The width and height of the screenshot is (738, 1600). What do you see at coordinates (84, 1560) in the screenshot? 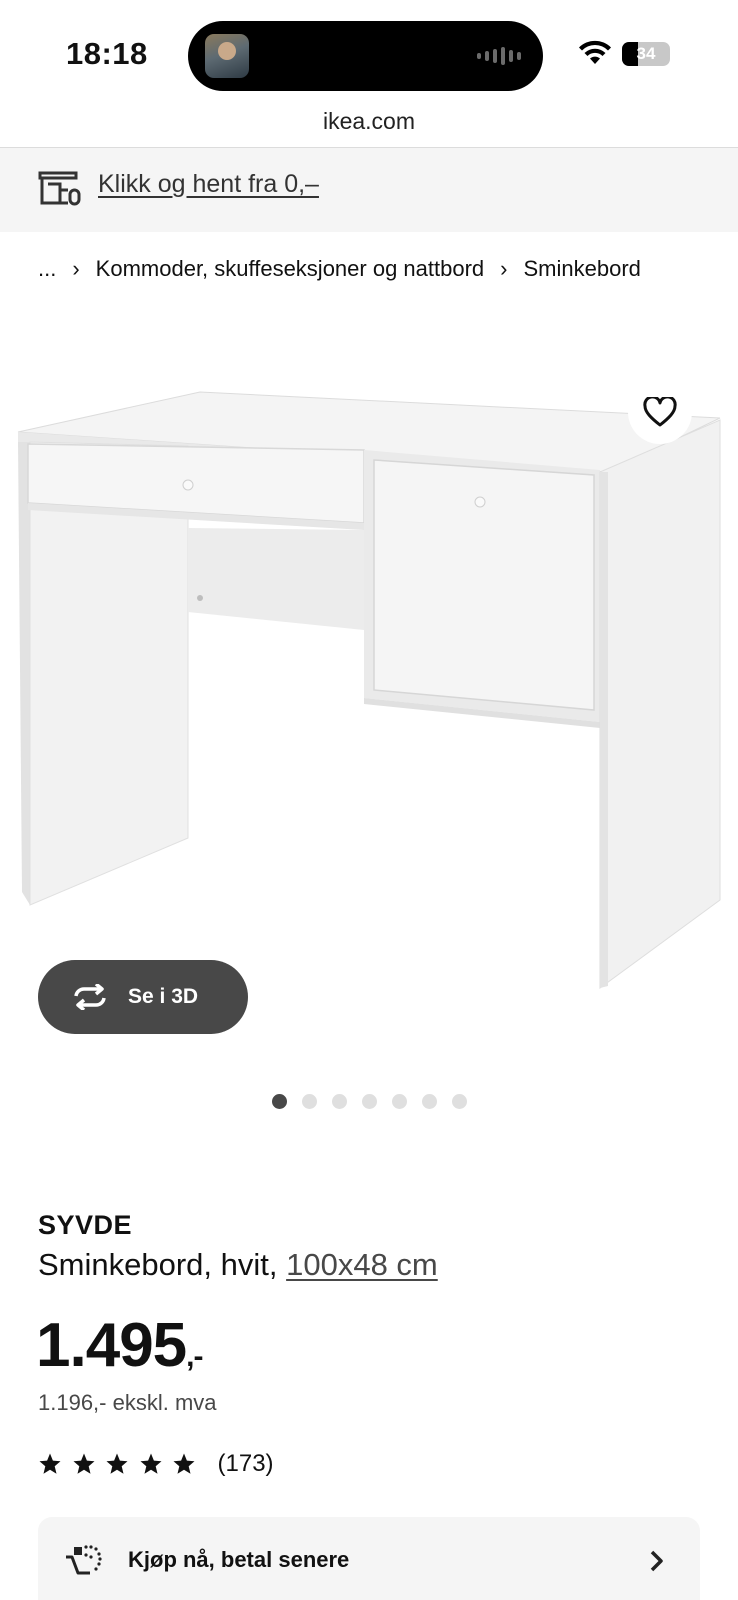
I see `payment-icon` at bounding box center [84, 1560].